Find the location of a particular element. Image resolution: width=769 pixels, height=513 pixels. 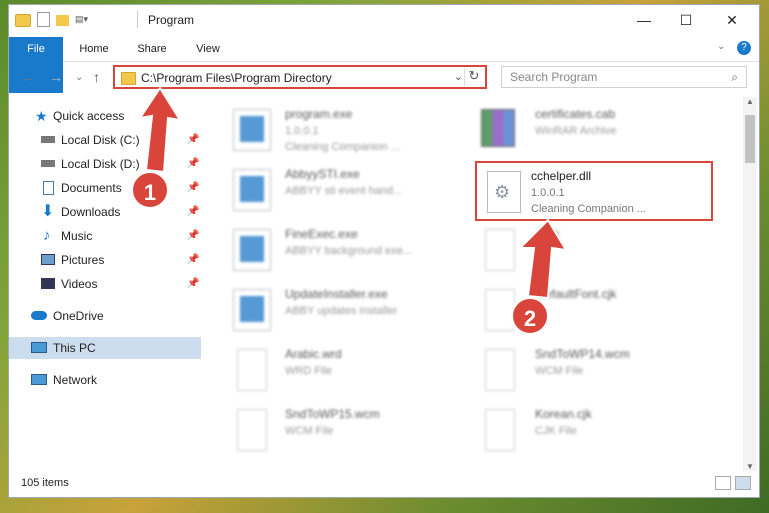

archive-icon is located at coordinates (498, 128).